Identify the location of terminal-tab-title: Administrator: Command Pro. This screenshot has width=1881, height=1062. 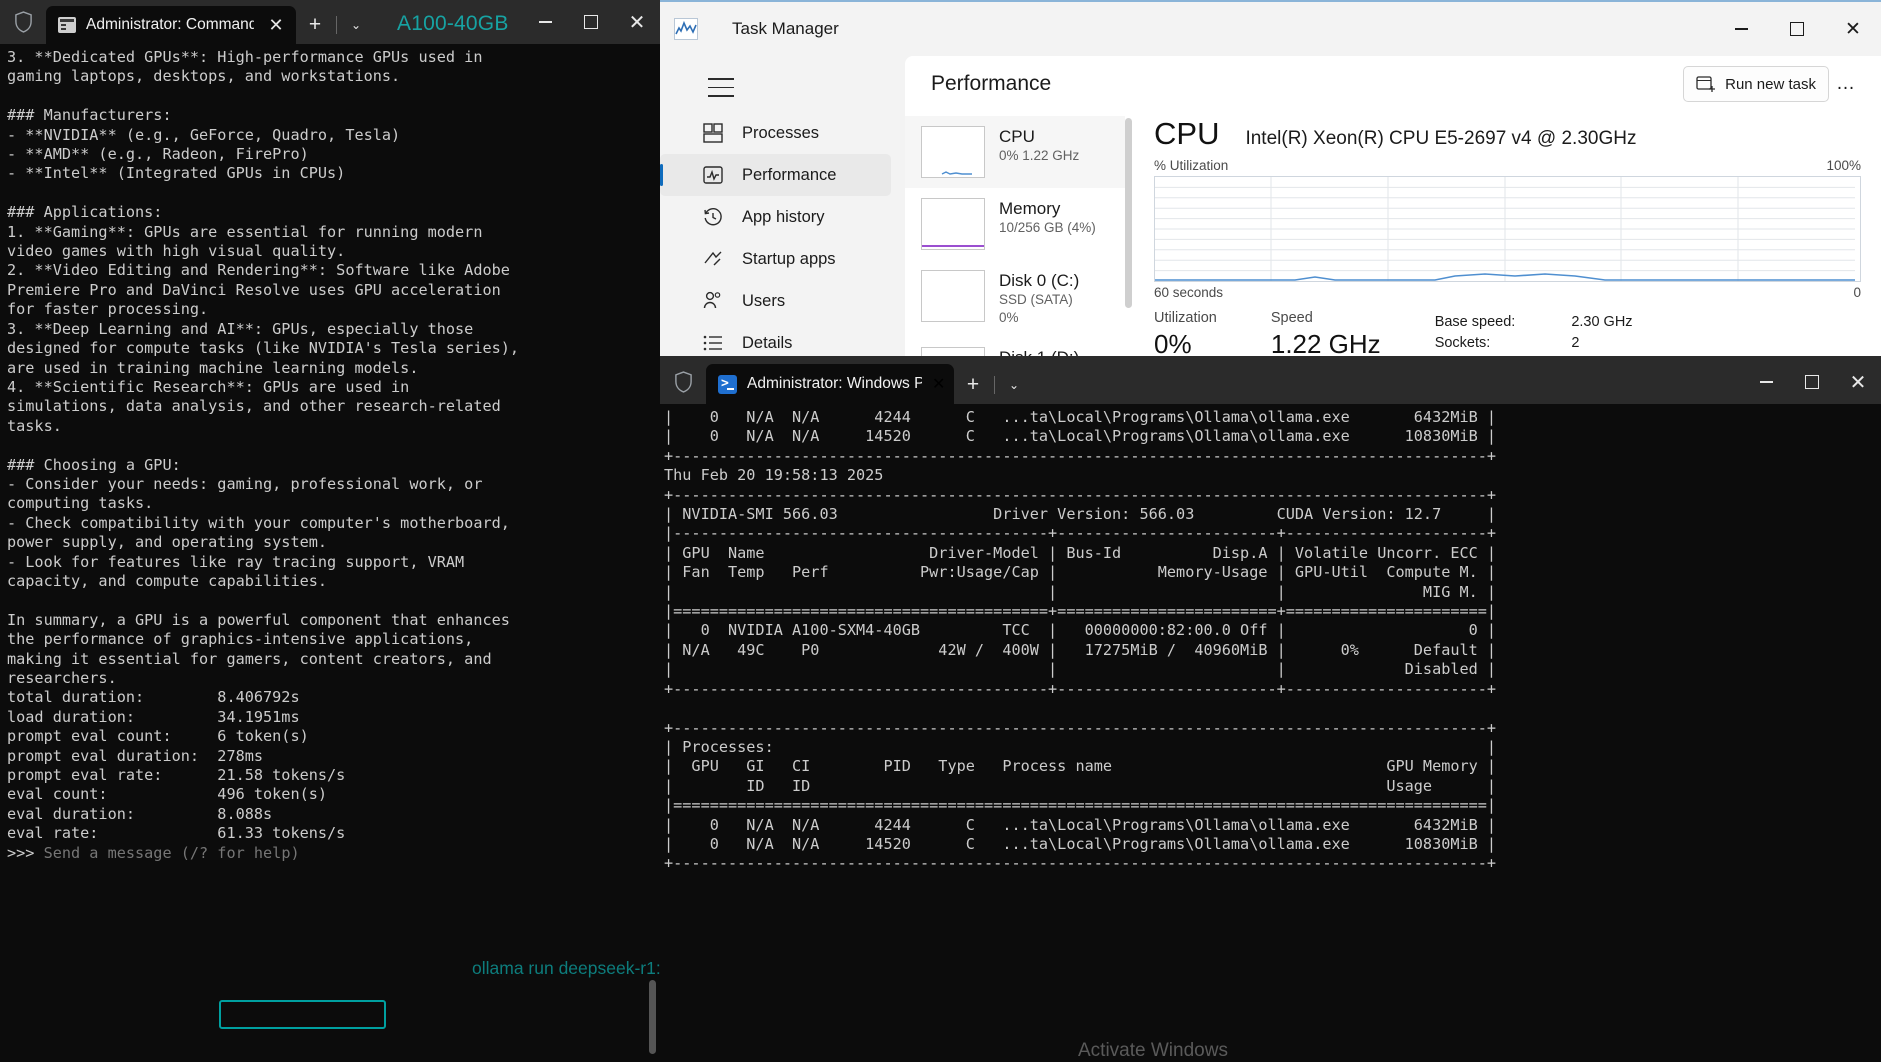
(170, 24).